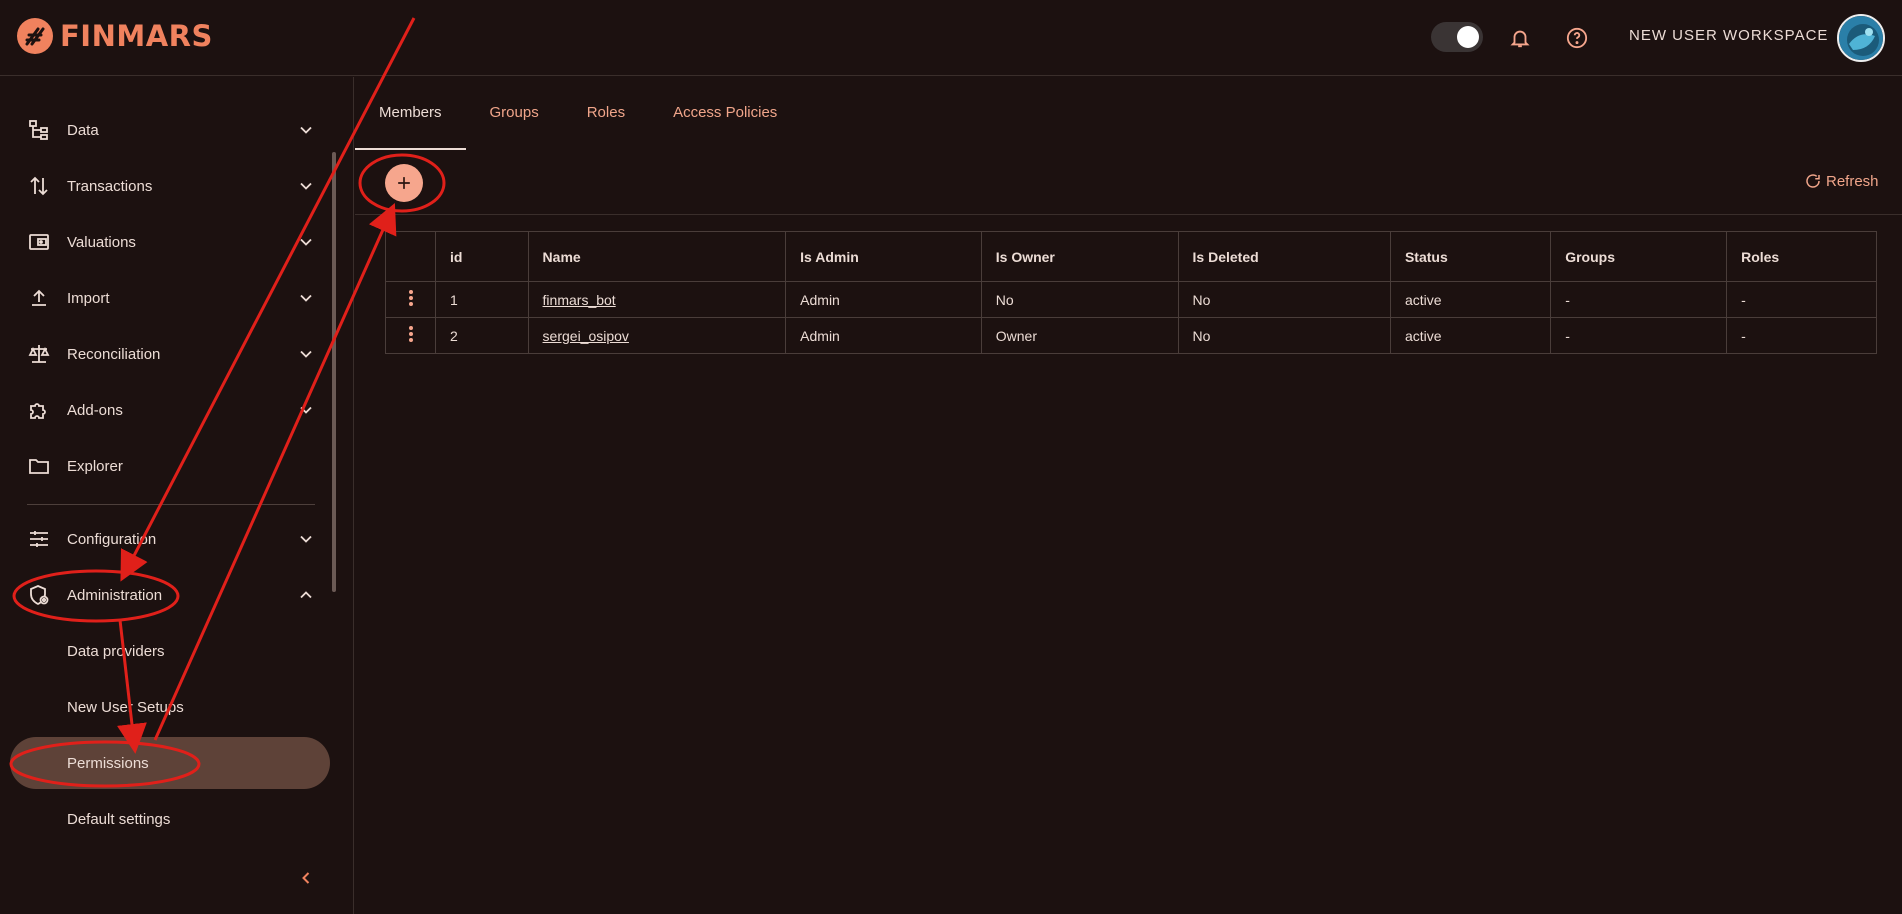  What do you see at coordinates (1639, 256) in the screenshot?
I see `column-header-groups: Groups` at bounding box center [1639, 256].